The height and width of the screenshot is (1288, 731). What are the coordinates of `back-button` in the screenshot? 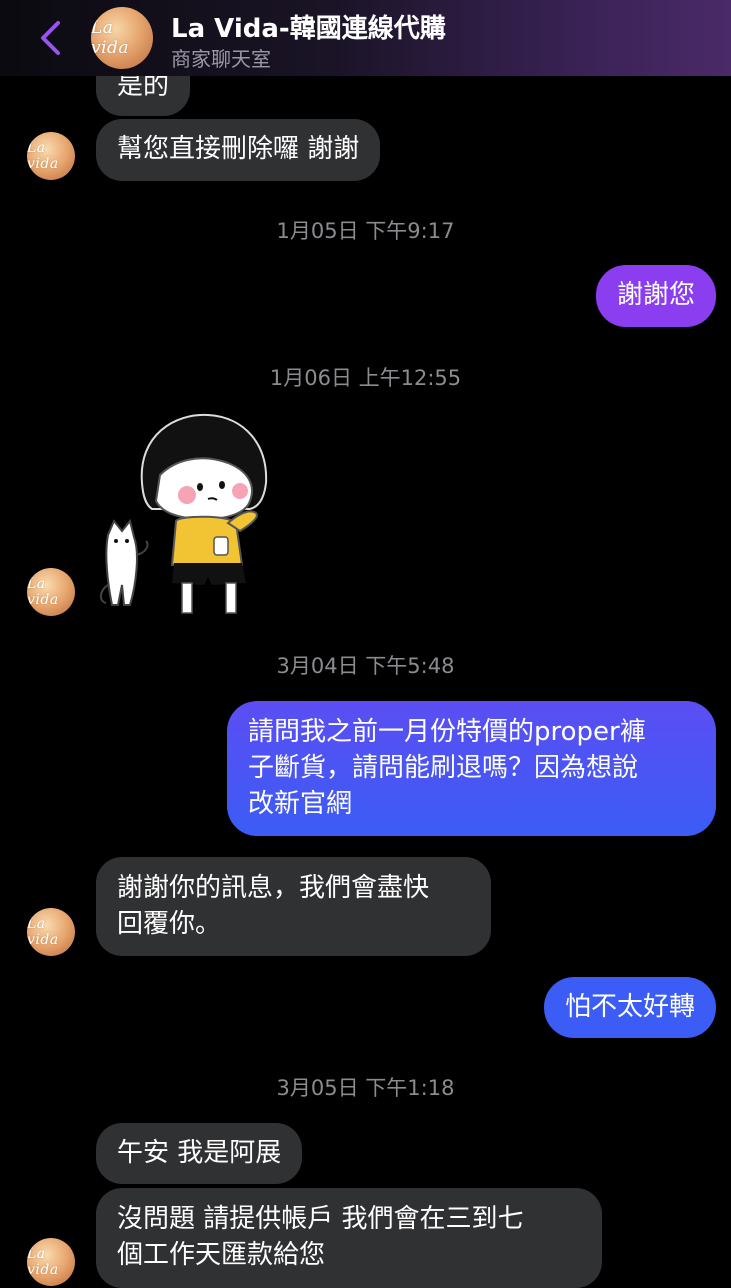 It's located at (50, 38).